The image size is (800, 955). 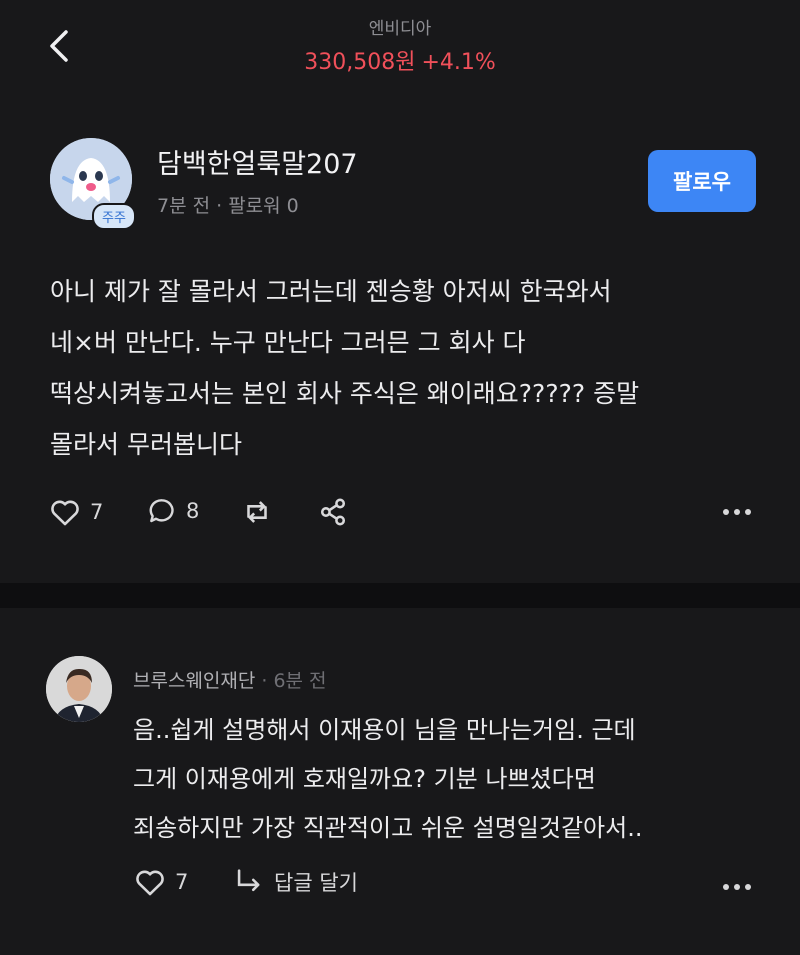 I want to click on stock-name: 엔비디아, so click(x=400, y=29).